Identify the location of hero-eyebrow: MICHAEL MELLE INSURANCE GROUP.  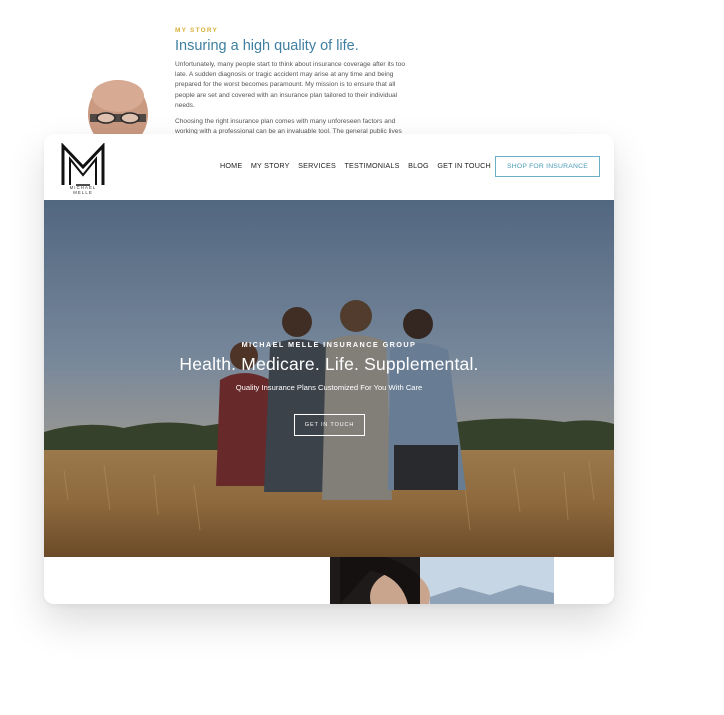
(329, 344).